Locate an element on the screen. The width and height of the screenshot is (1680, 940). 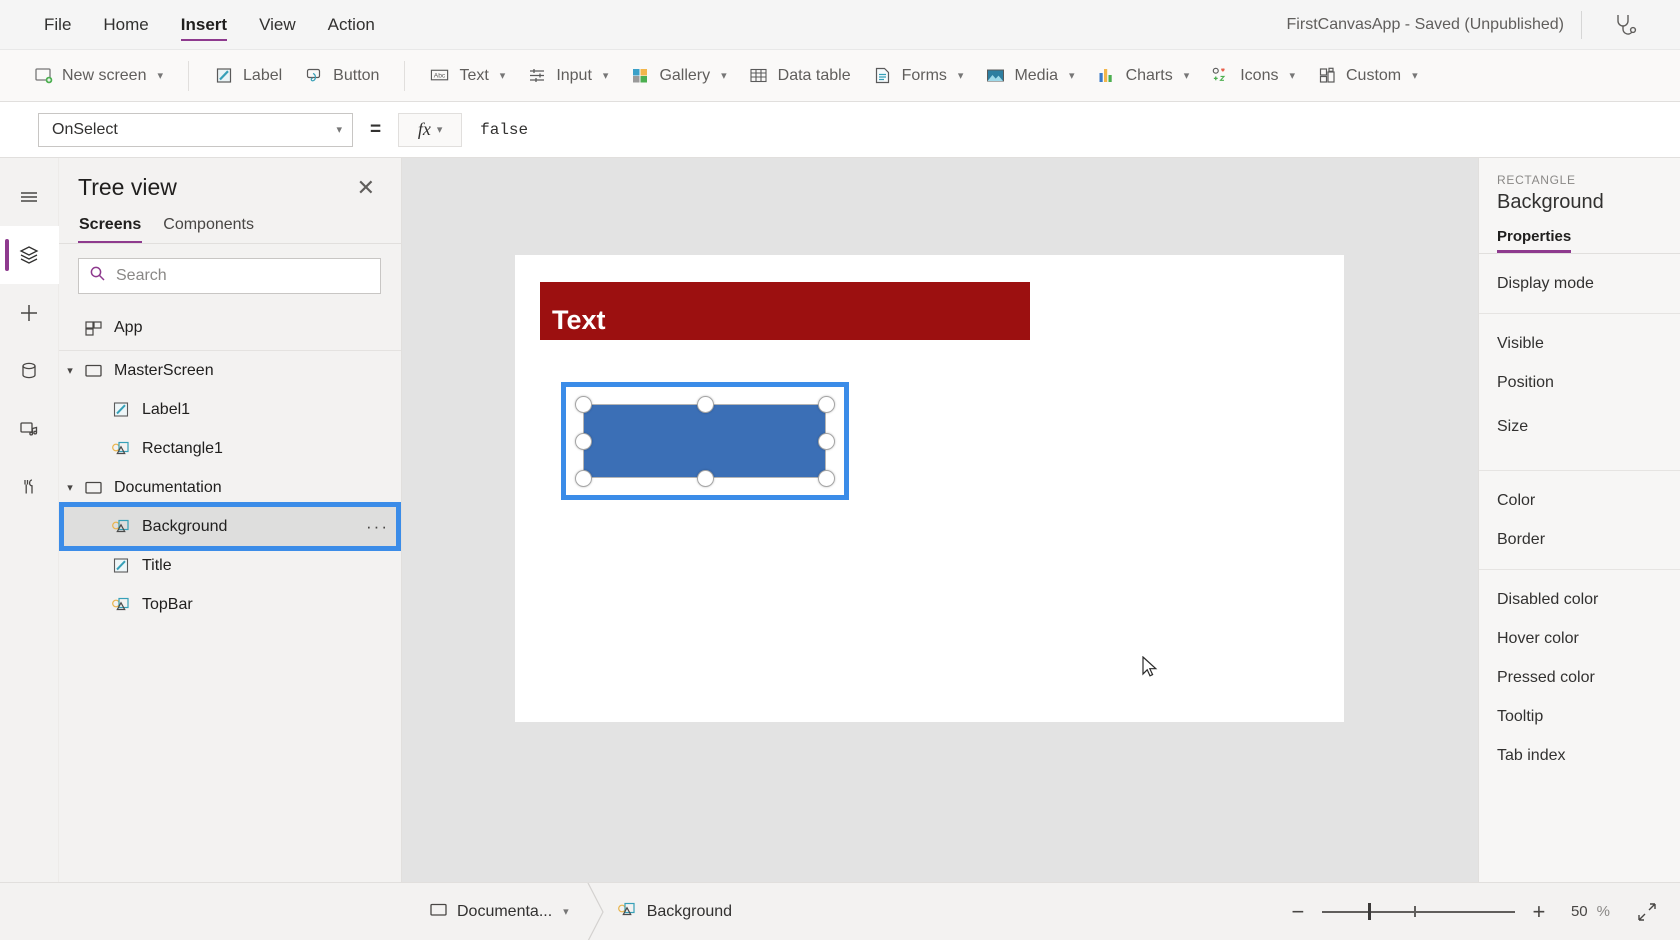
tree-view-icon is located at coordinates (29, 255).